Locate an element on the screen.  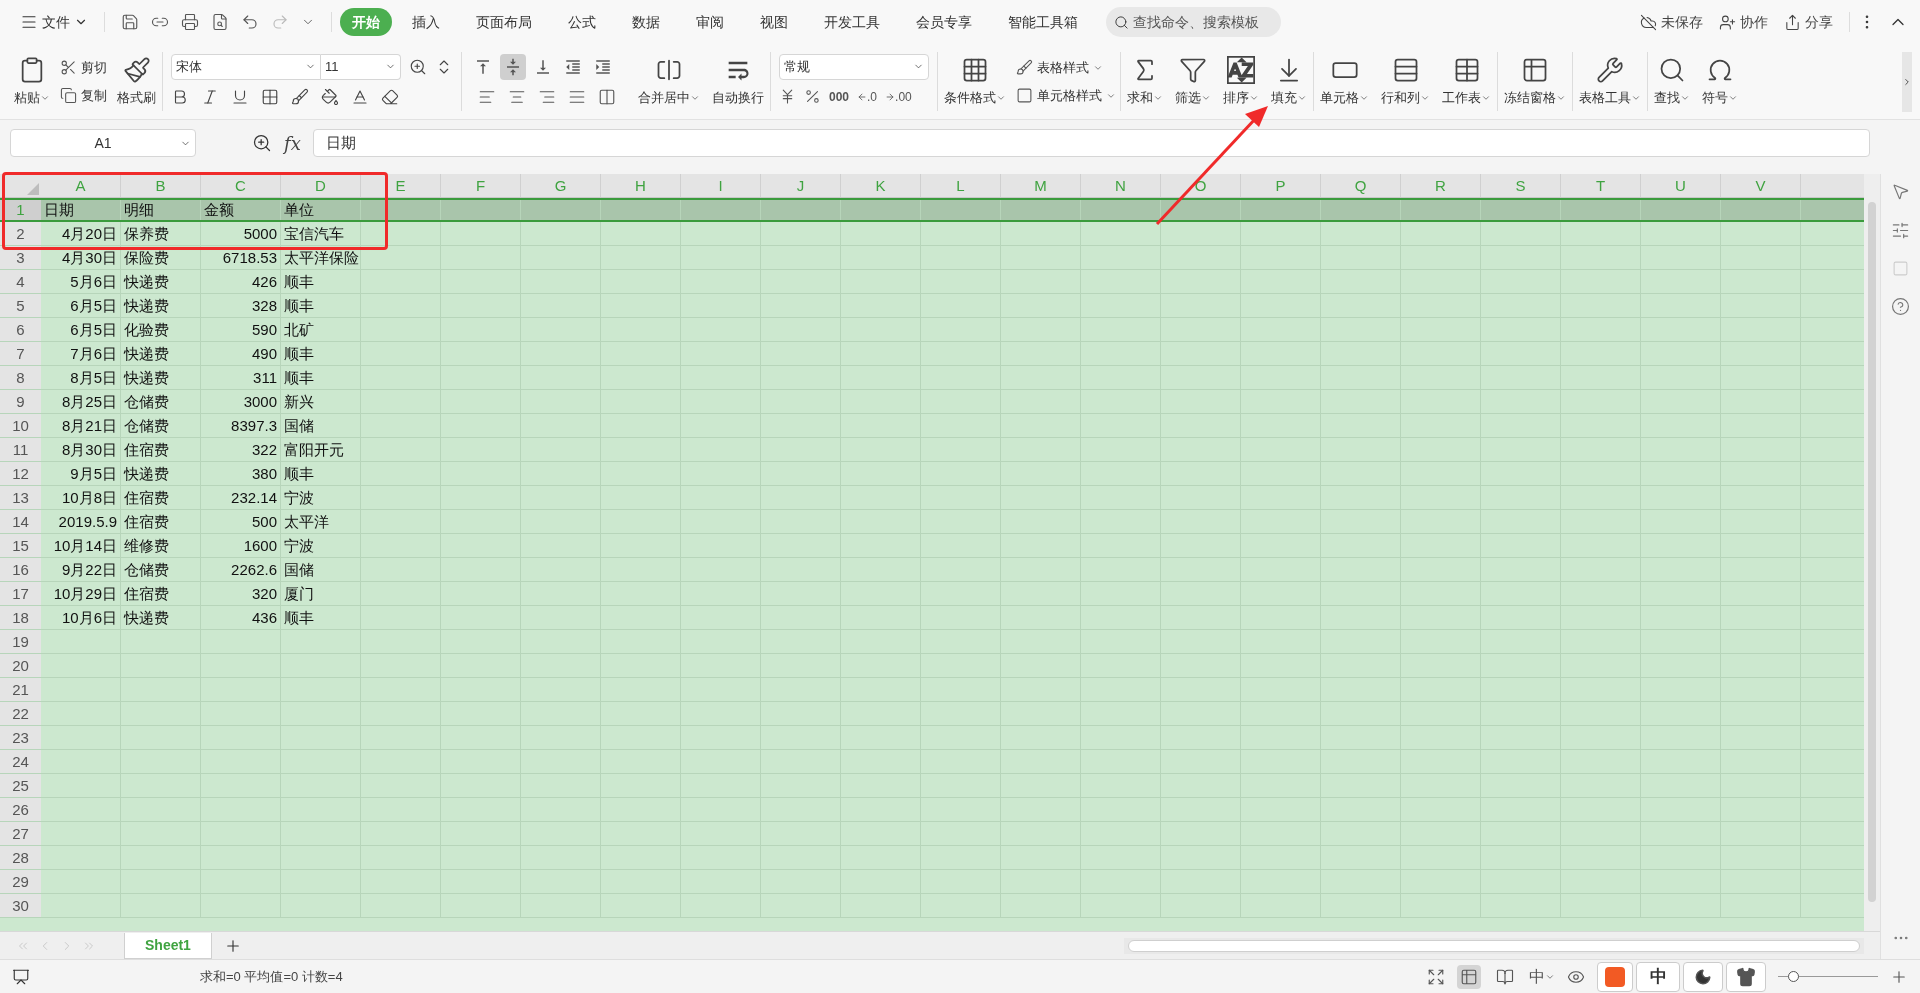
ribbon-button: 工作表 is located at coordinates (1466, 81).